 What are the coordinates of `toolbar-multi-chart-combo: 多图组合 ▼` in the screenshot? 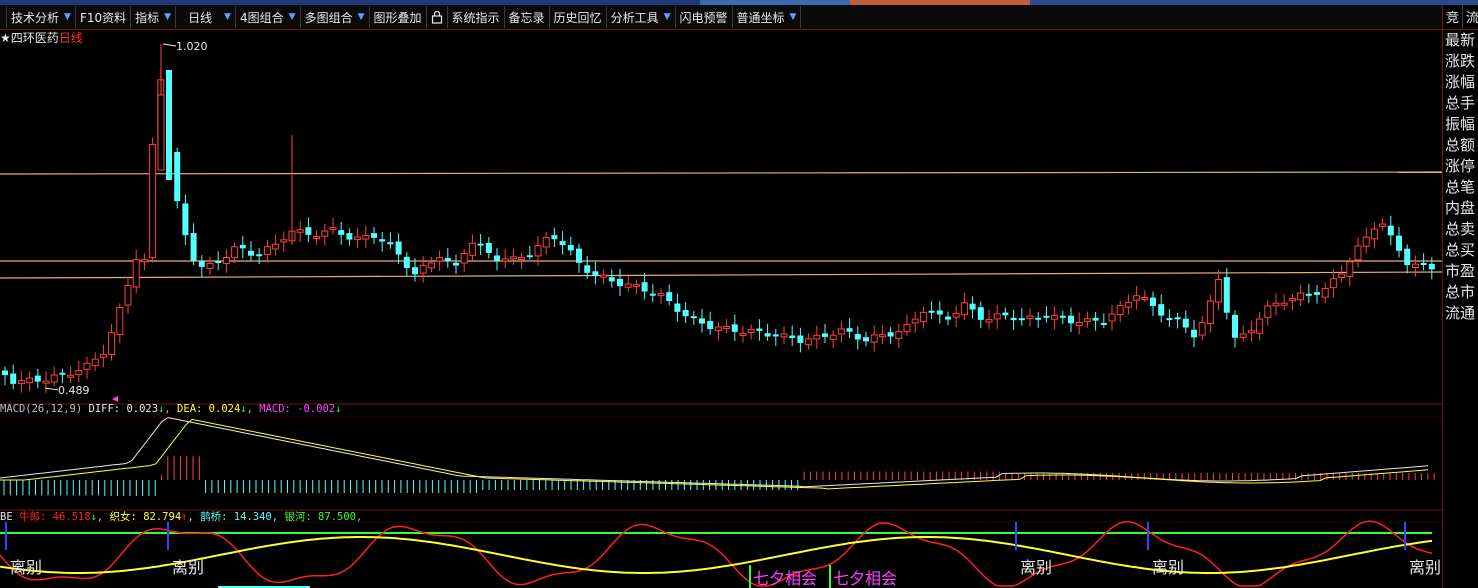 It's located at (335, 17).